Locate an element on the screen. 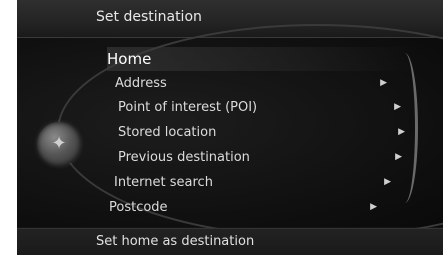 This screenshot has height=255, width=443. menu-item-label: Home is located at coordinates (129, 59).